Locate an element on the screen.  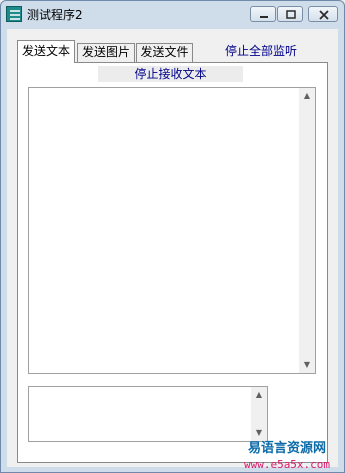
tab-send-text: 发送文本 is located at coordinates (46, 51).